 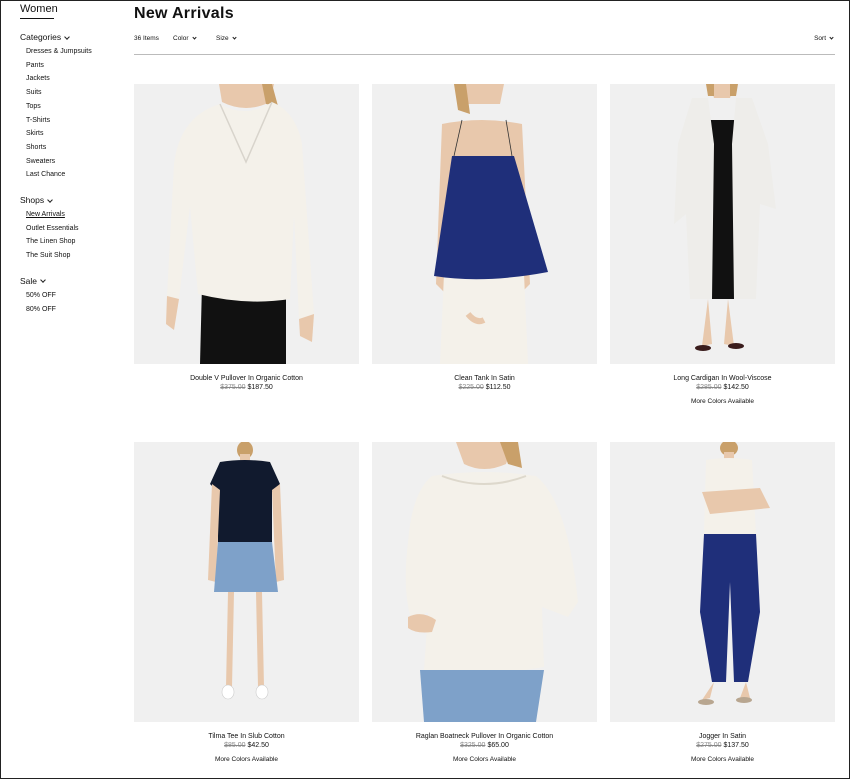 I want to click on sidebar-item-skirts: Skirts, so click(x=73, y=134).